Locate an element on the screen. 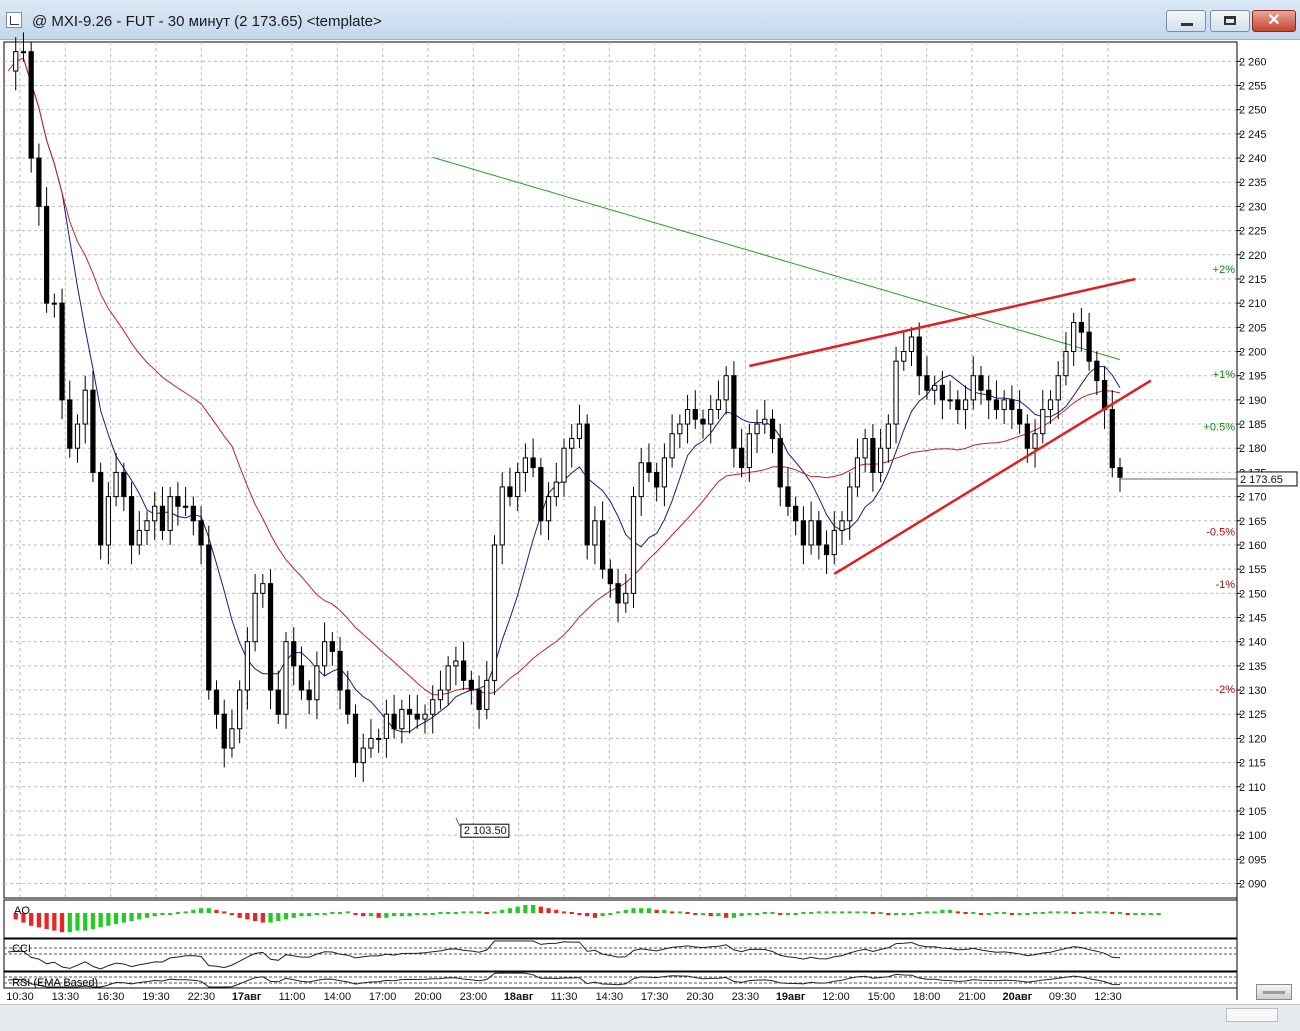  x-tick-label: 17:30 is located at coordinates (655, 997).